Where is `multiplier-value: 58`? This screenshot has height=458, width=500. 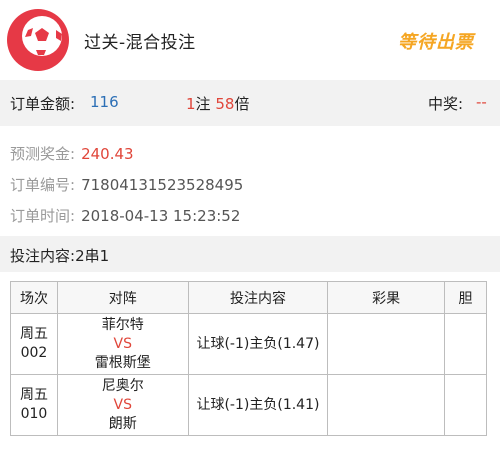 multiplier-value: 58 is located at coordinates (225, 104).